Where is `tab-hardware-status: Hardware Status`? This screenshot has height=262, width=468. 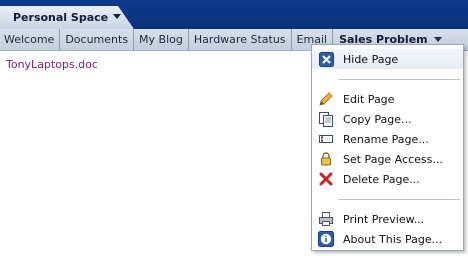 tab-hardware-status: Hardware Status is located at coordinates (240, 39).